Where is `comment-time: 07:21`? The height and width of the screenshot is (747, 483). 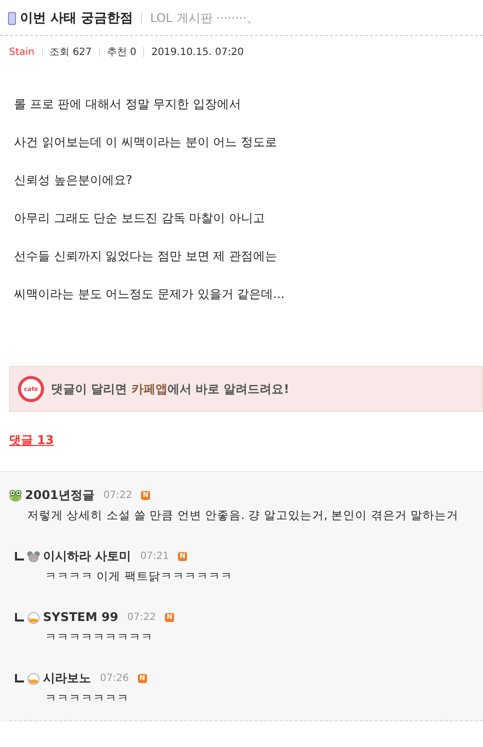 comment-time: 07:21 is located at coordinates (155, 556).